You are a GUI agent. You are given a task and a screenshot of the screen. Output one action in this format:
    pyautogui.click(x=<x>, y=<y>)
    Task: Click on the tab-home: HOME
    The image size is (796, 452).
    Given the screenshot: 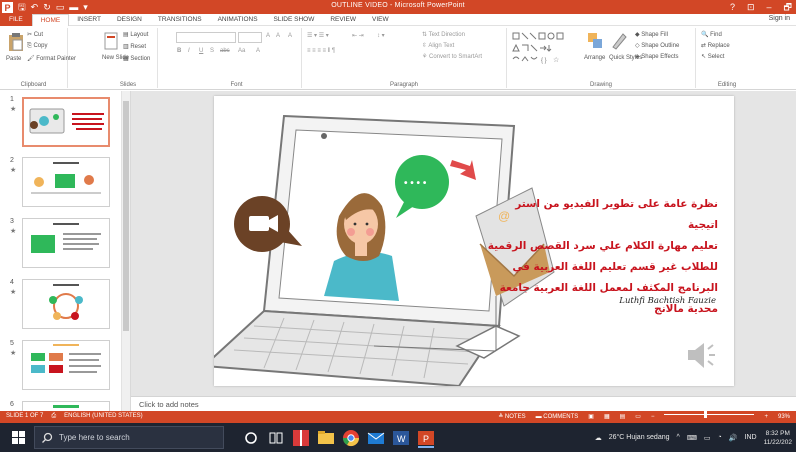 What is the action you would take?
    pyautogui.click(x=50, y=19)
    